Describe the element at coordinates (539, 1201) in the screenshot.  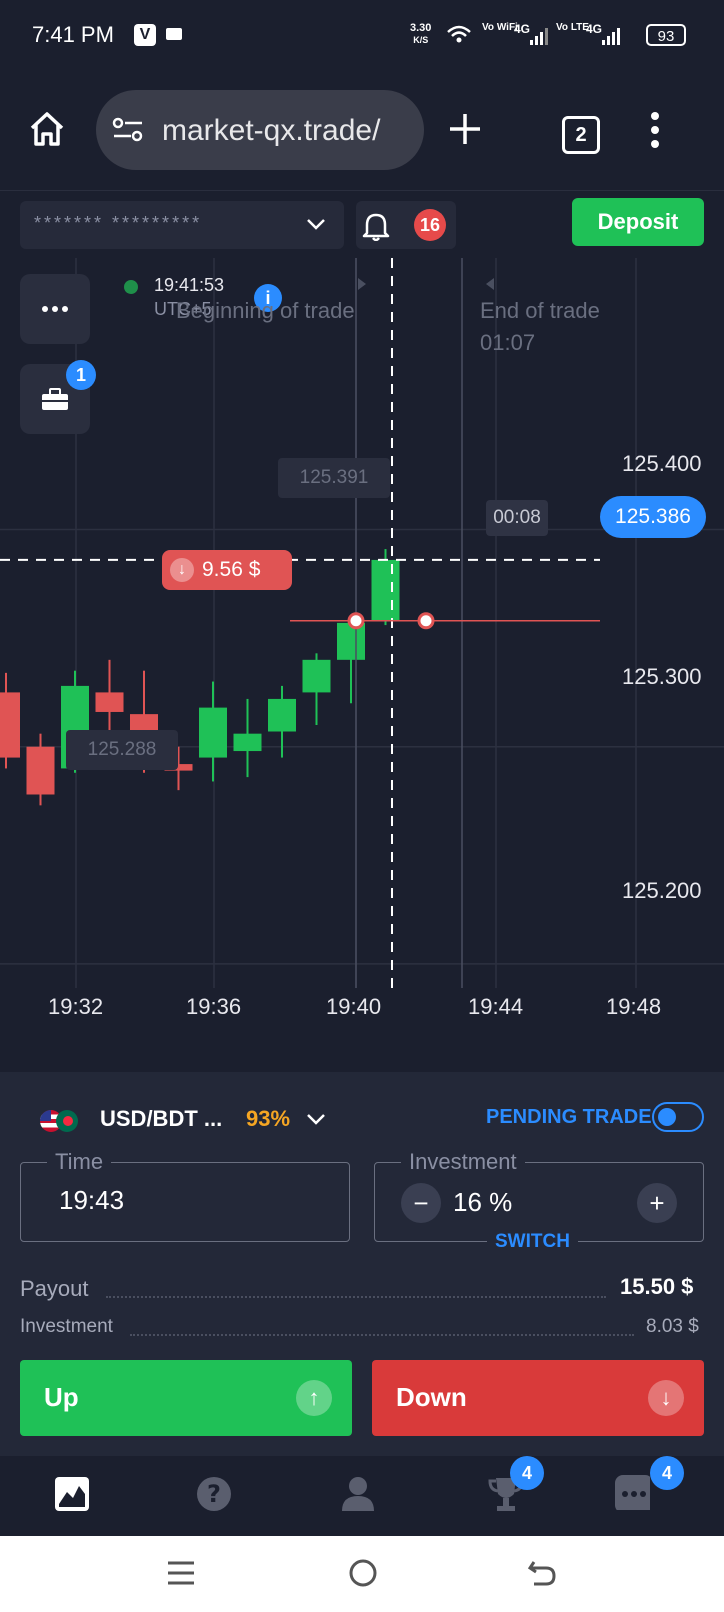
I see `investment-field: Investment − 16 % + SWITCH` at that location.